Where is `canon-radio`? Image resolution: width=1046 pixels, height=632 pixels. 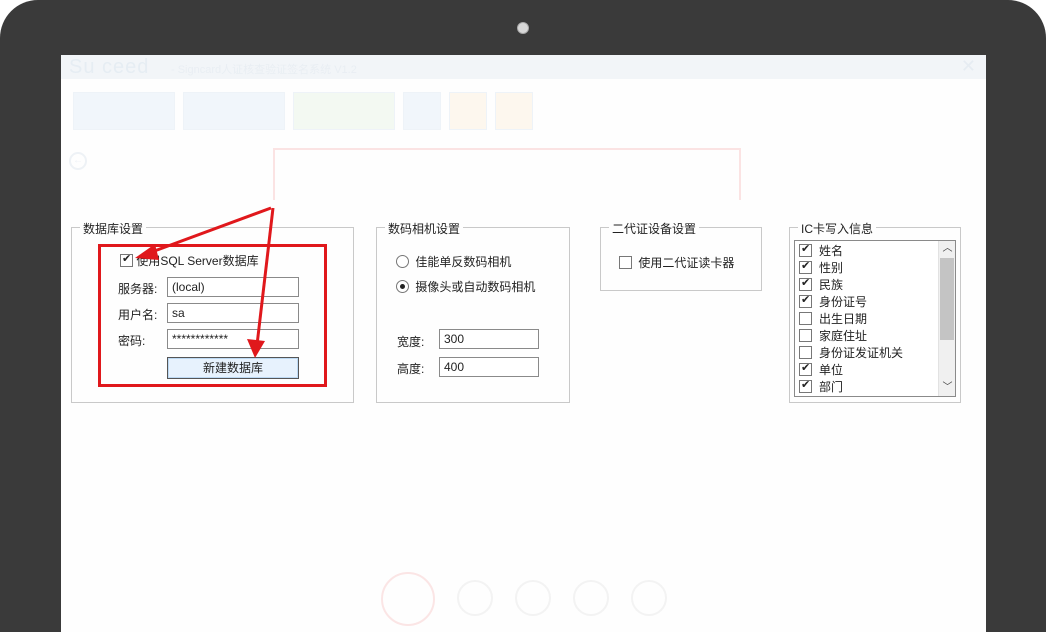
canon-radio is located at coordinates (402, 261).